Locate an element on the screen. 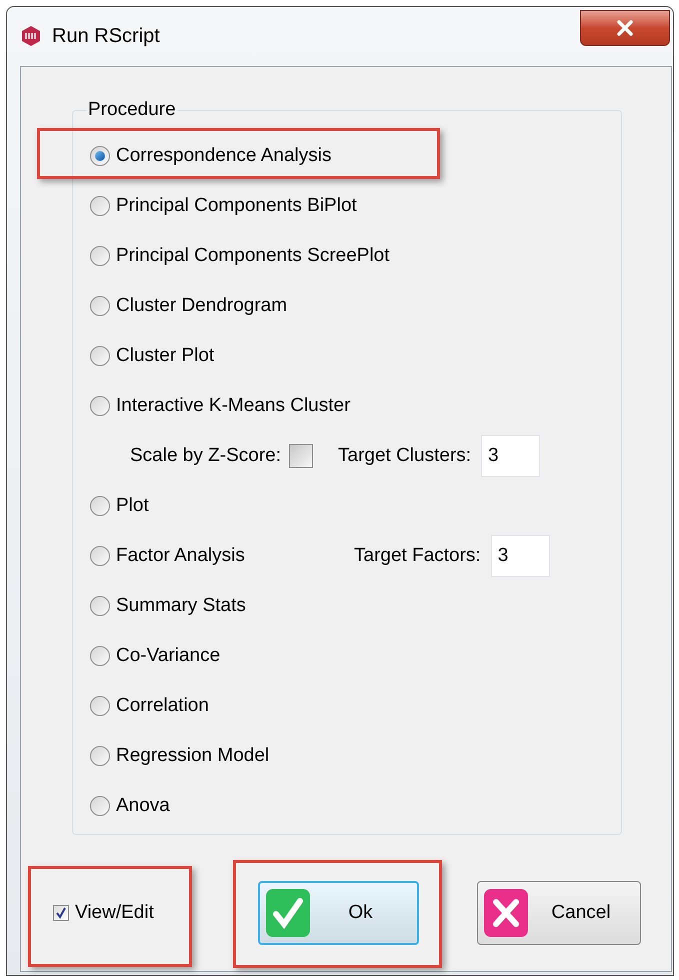 Image resolution: width=679 pixels, height=980 pixels. field-label: Target Clusters: is located at coordinates (405, 456).